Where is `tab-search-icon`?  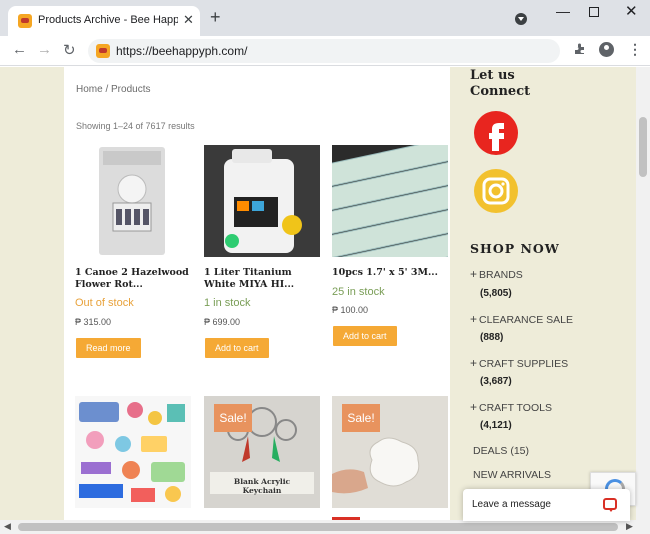 tab-search-icon is located at coordinates (521, 19).